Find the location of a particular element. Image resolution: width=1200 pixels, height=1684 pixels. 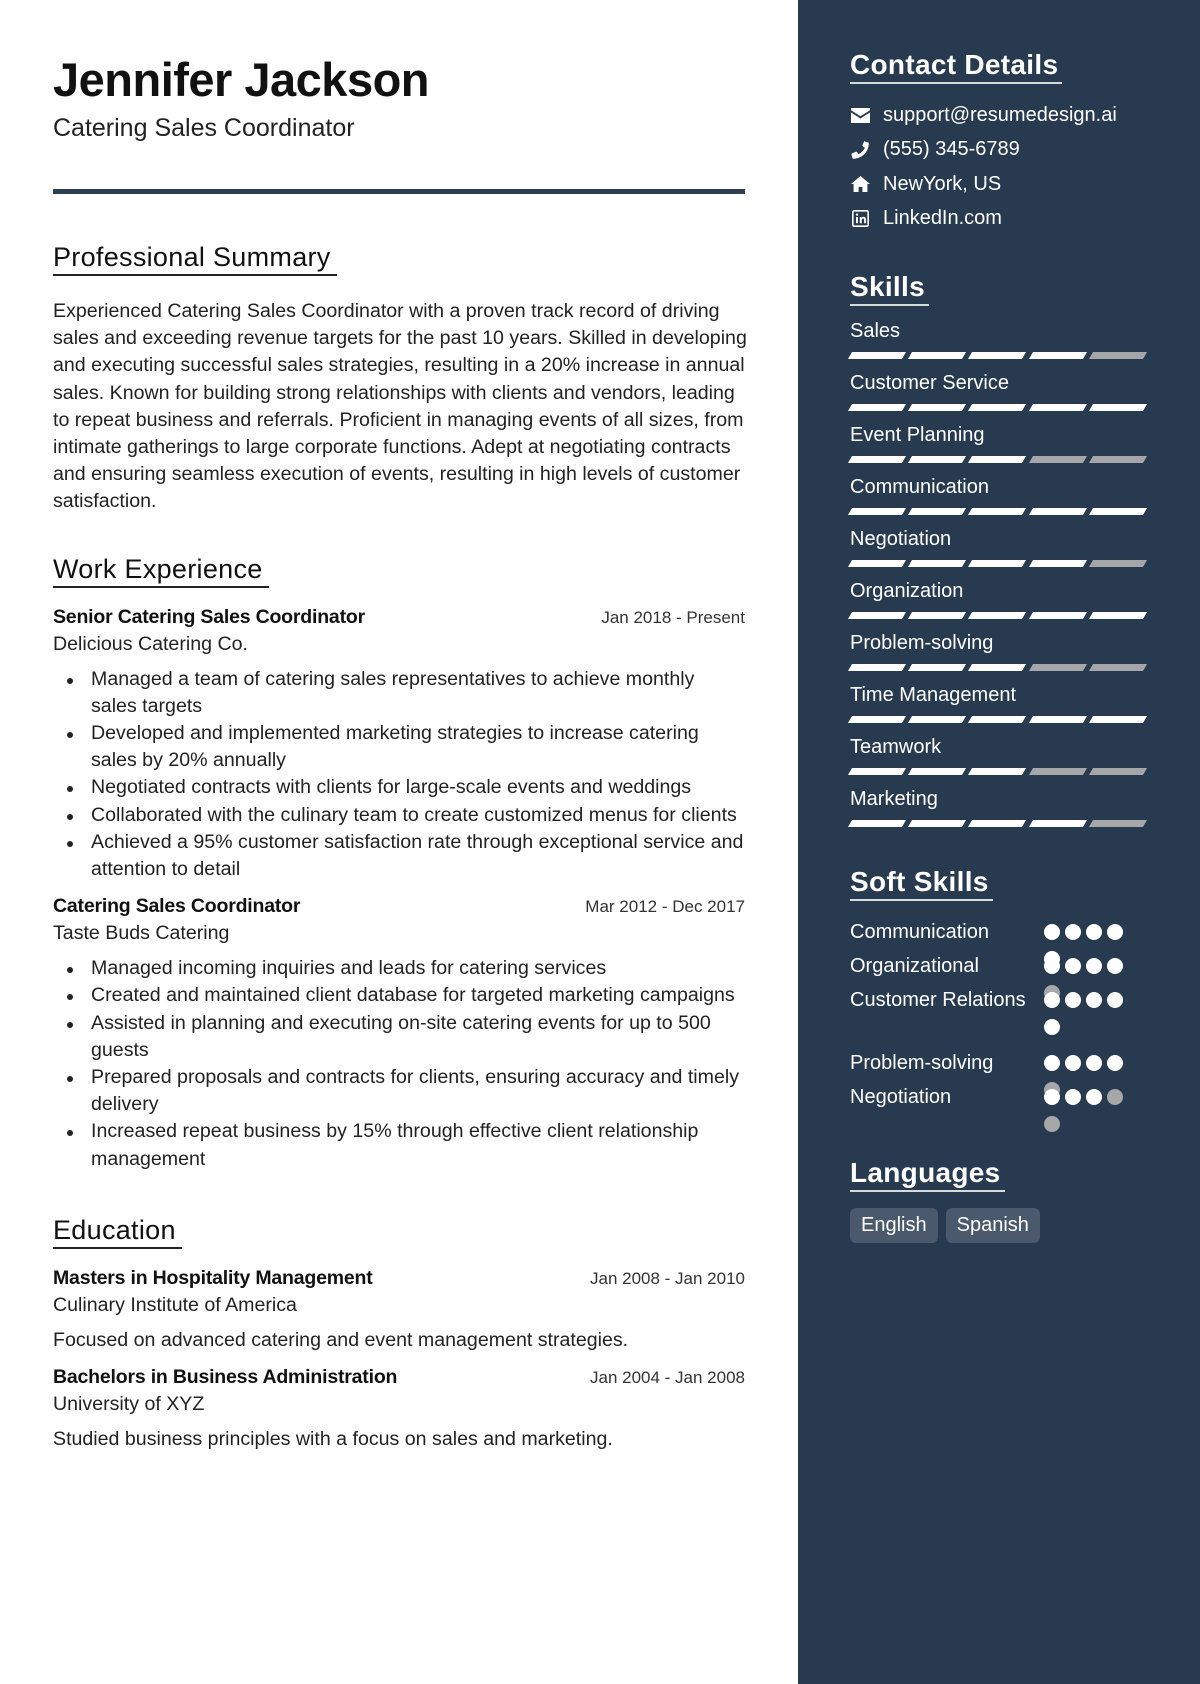

skill-item: Customer Service is located at coordinates (998, 390).